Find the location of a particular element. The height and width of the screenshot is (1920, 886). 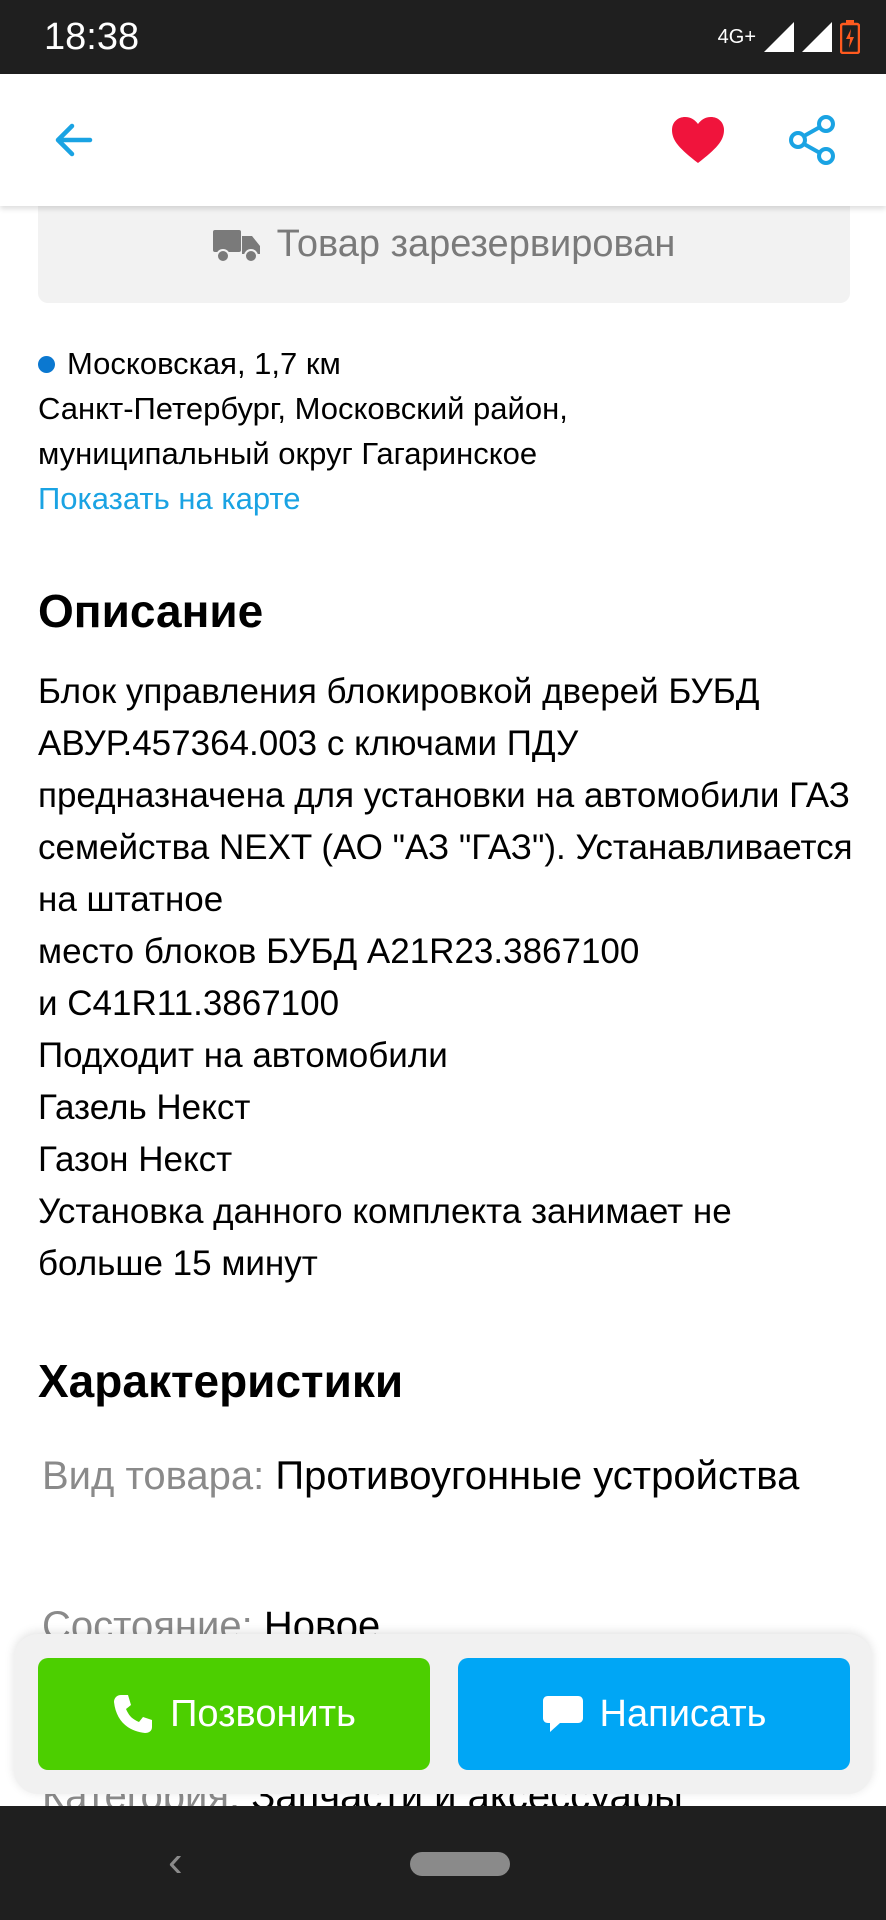

characteristic-row: Вид товара: Противоугонные устройства is located at coordinates (442, 1476).